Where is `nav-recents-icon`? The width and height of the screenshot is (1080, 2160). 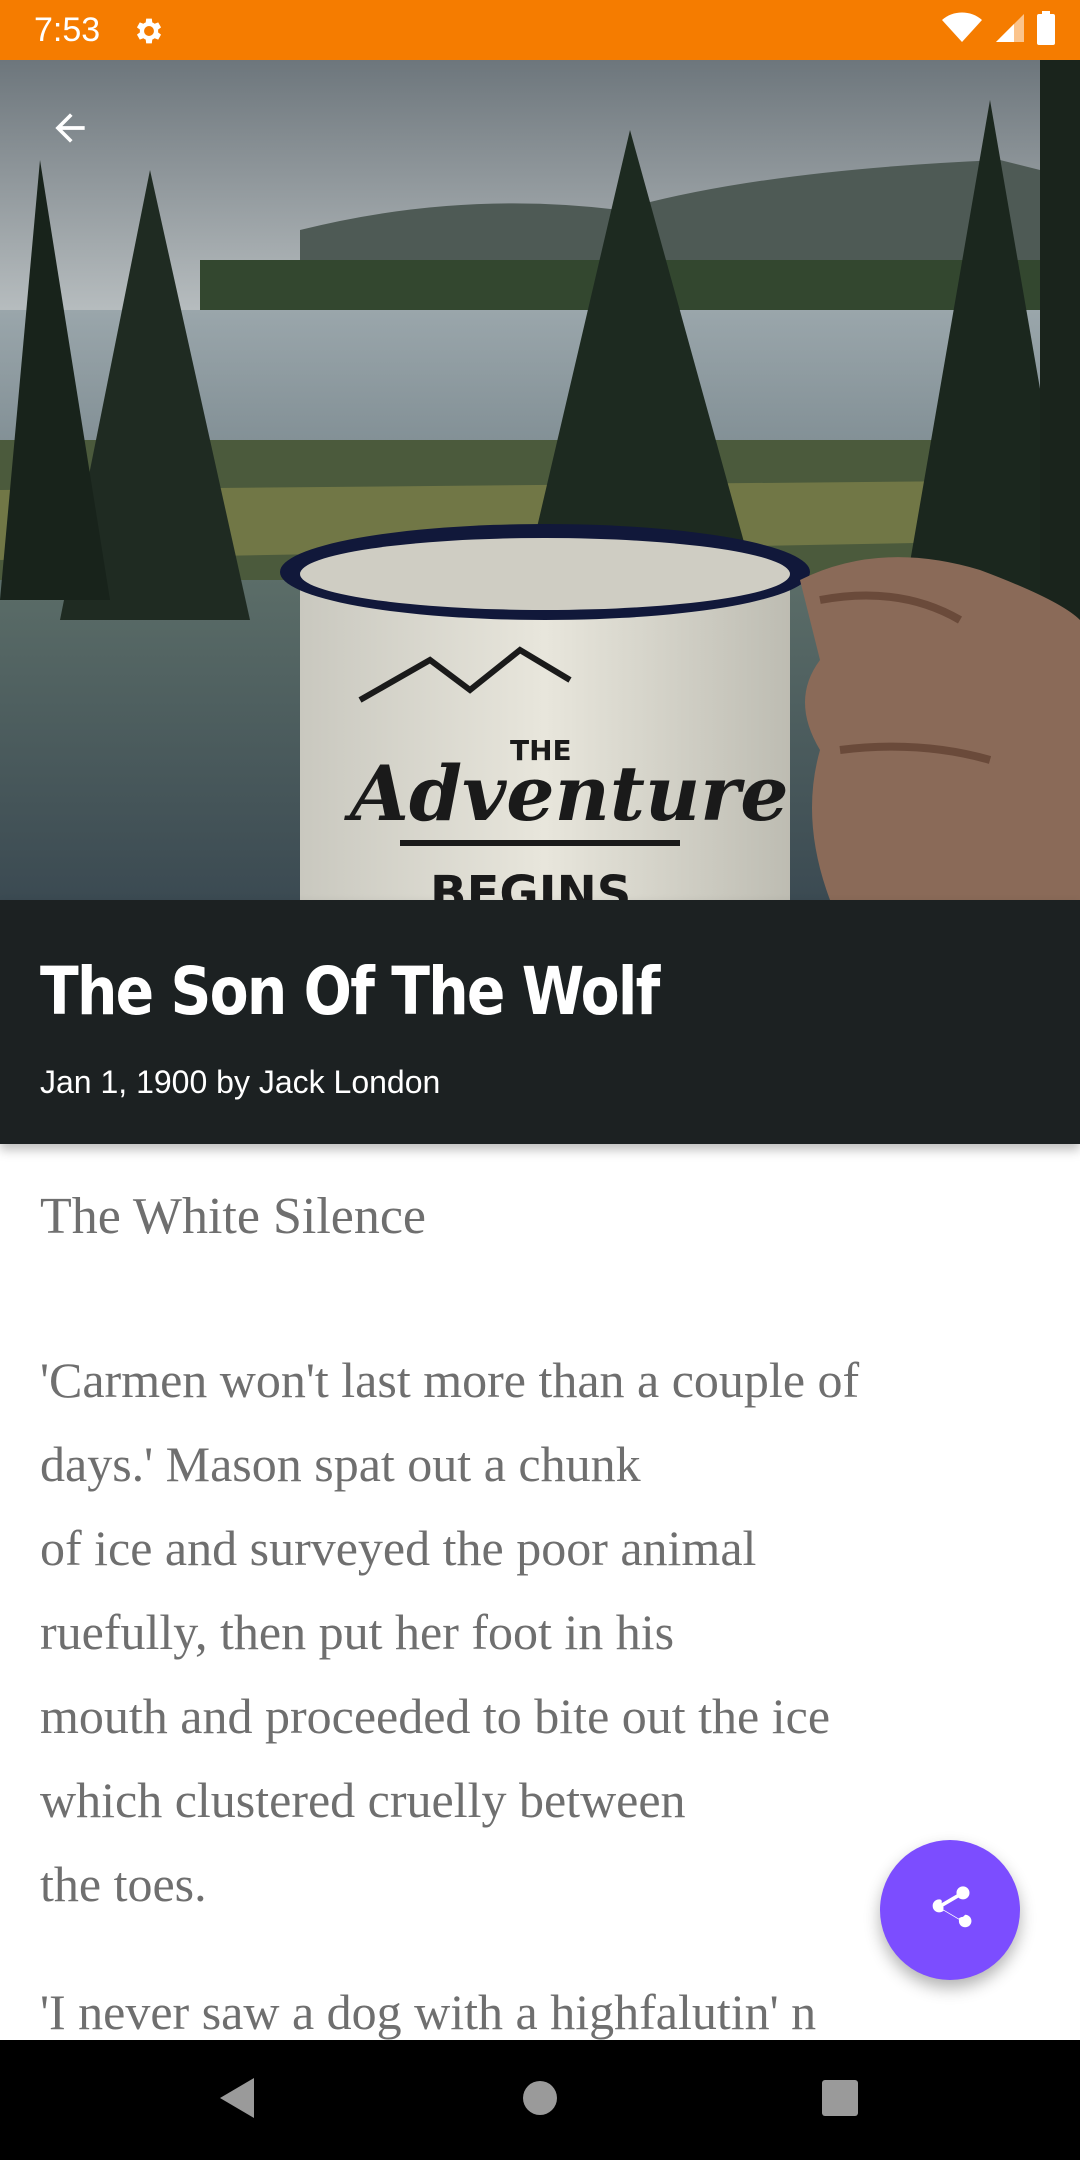
nav-recents-icon is located at coordinates (840, 2100).